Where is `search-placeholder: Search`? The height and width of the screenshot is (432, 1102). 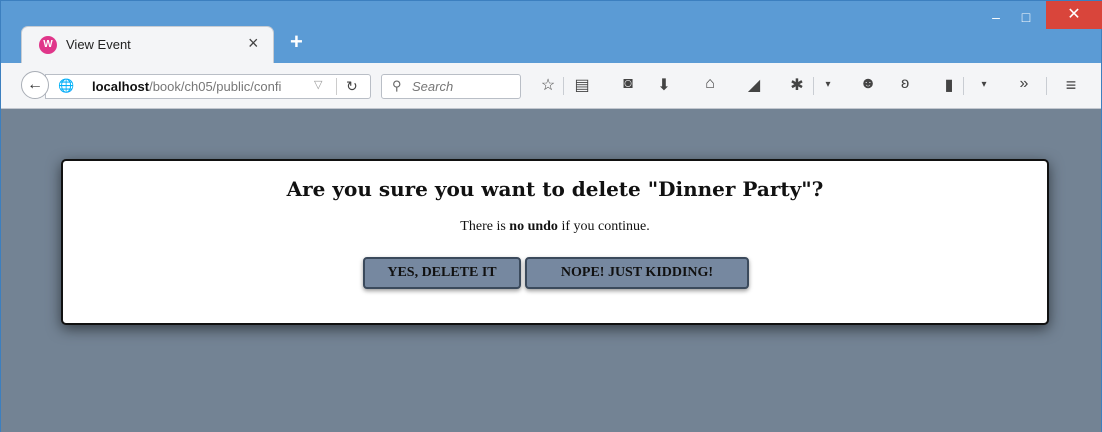 search-placeholder: Search is located at coordinates (433, 86).